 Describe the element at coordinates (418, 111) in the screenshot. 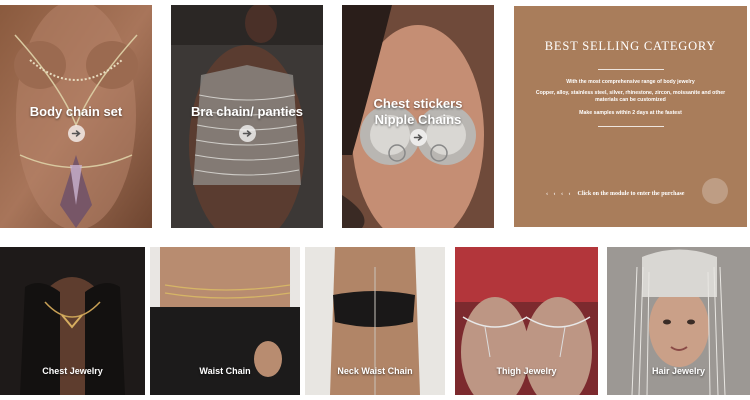

I see `tile-label: Chest stickers Nipple Chains` at that location.